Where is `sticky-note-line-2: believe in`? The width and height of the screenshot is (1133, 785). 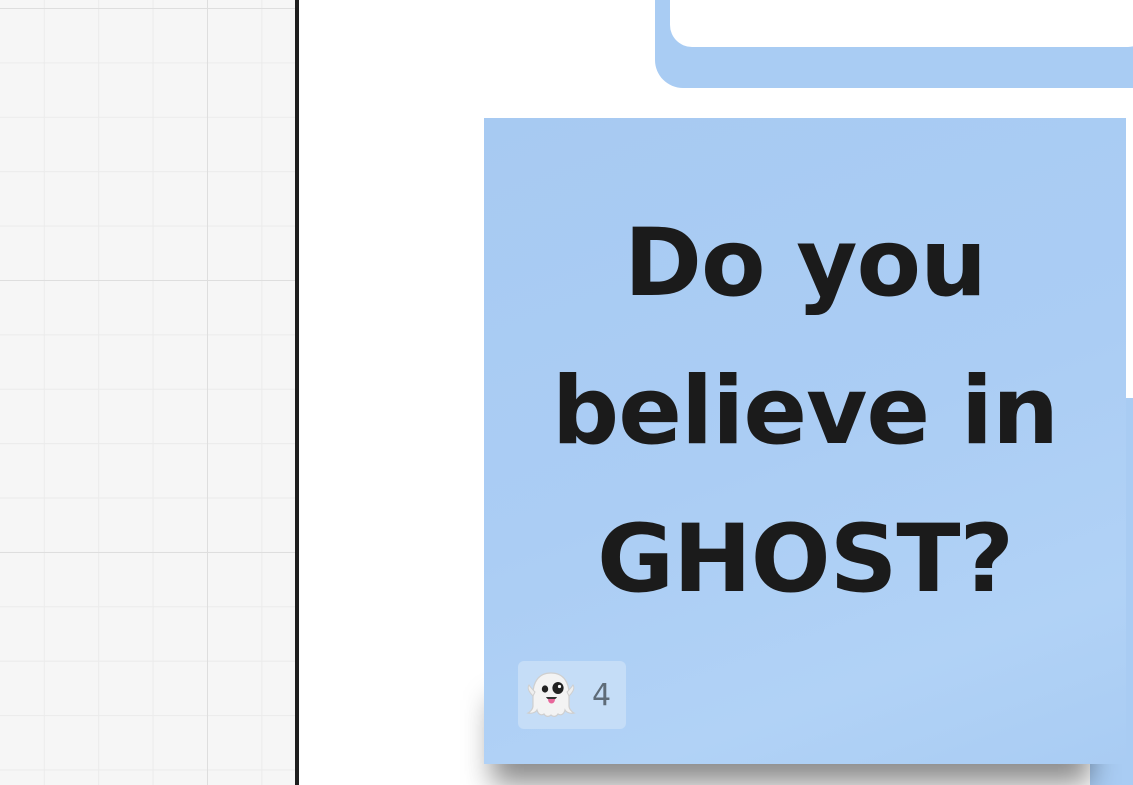
sticky-note-line-2: believe in is located at coordinates (805, 411).